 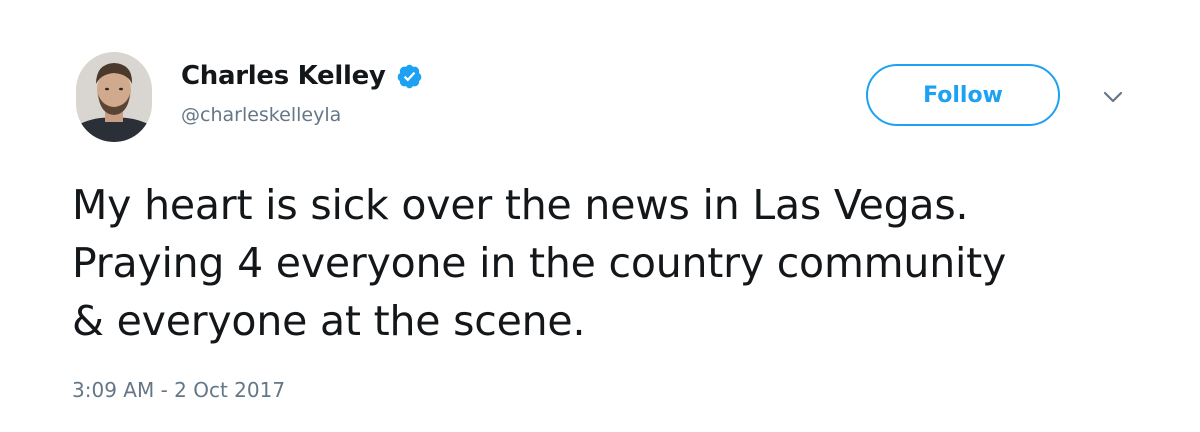 I want to click on name-row: Charles Kelley, so click(x=302, y=76).